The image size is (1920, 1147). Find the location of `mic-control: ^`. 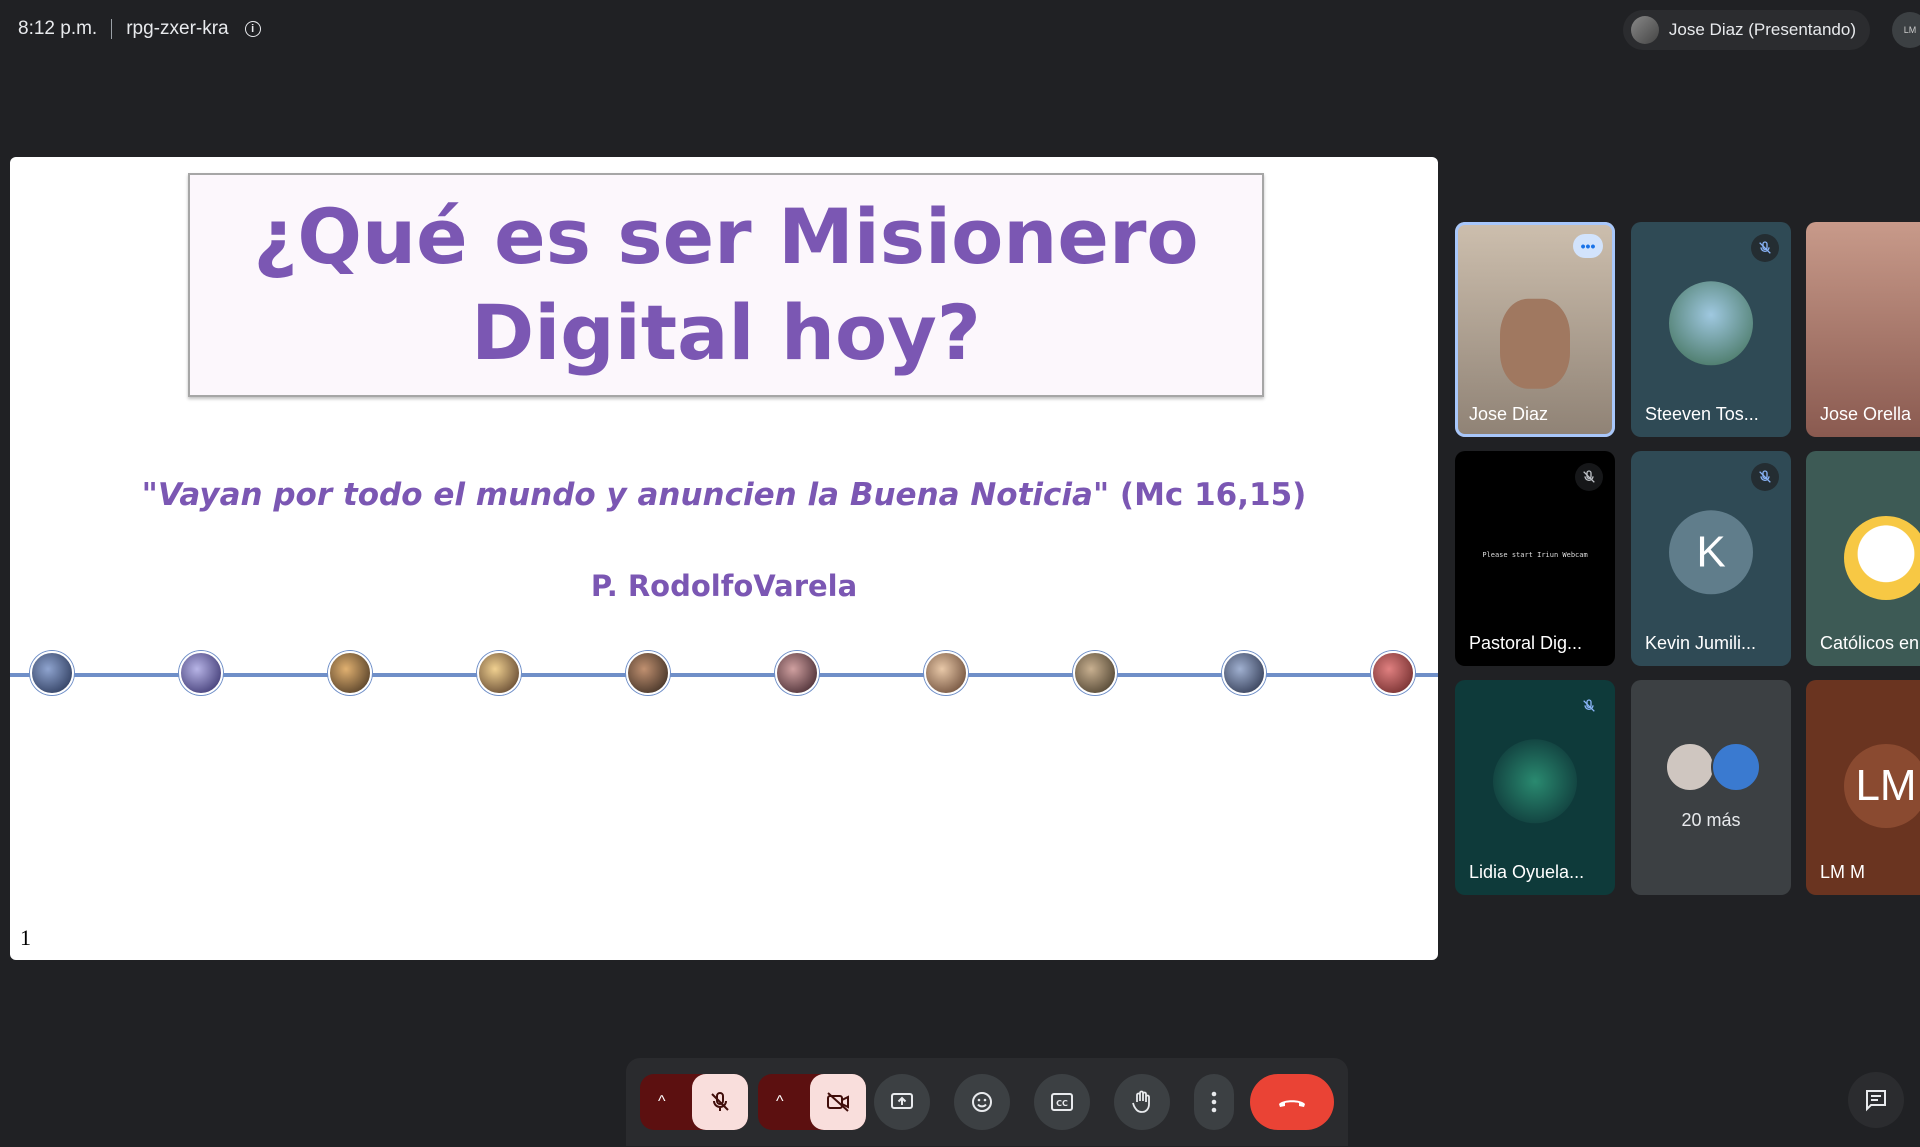

mic-control: ^ is located at coordinates (694, 1102).